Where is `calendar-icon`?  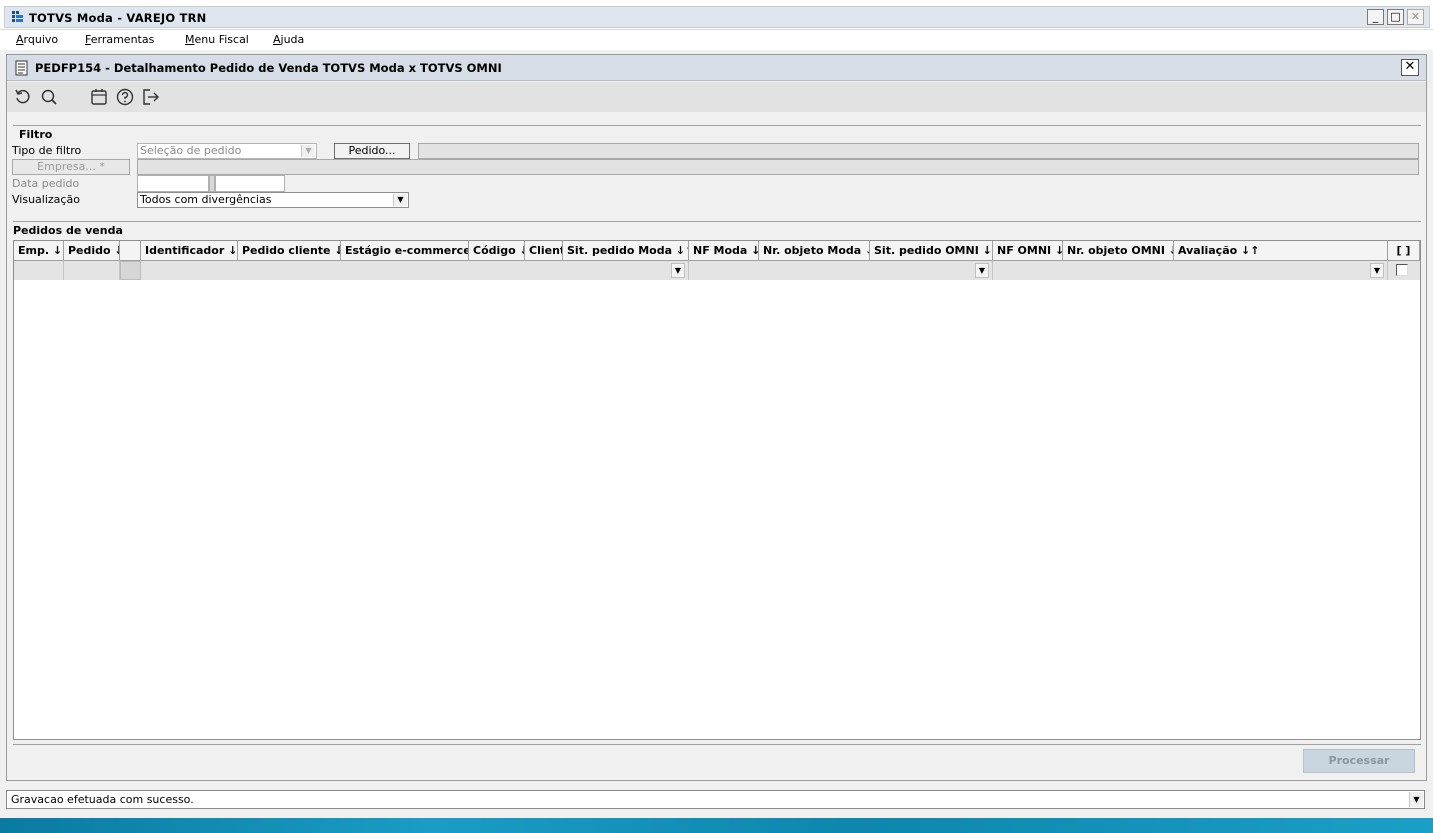
calendar-icon is located at coordinates (99, 97).